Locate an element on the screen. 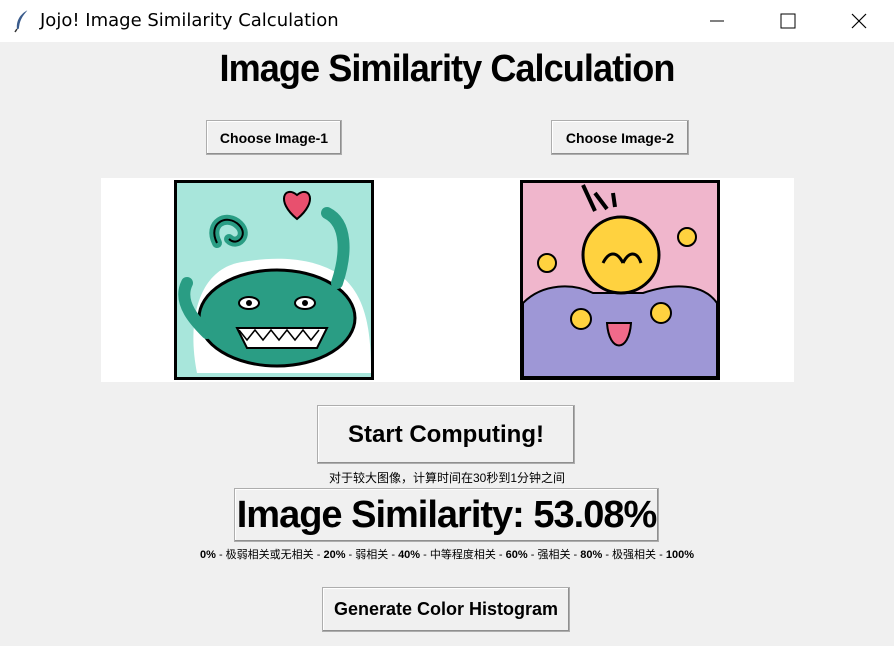 This screenshot has height=646, width=894. maximize-button is located at coordinates (788, 21).